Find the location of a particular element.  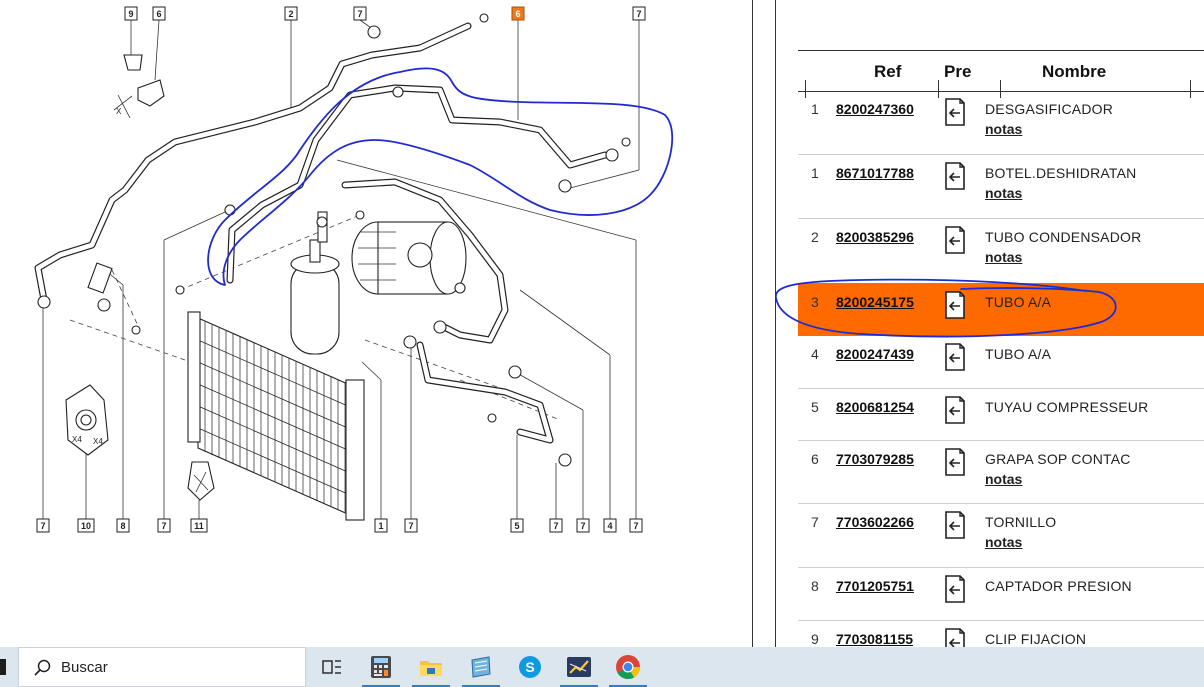

callout-bottom-7a: 7 is located at coordinates (43, 525).